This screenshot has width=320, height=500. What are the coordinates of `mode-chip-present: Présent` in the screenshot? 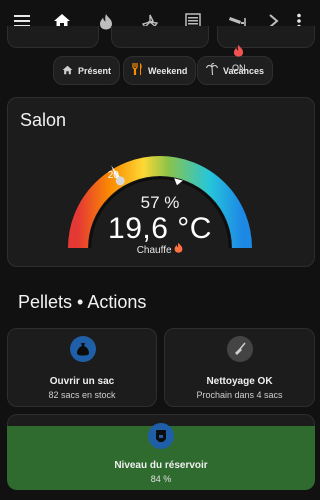 It's located at (87, 70).